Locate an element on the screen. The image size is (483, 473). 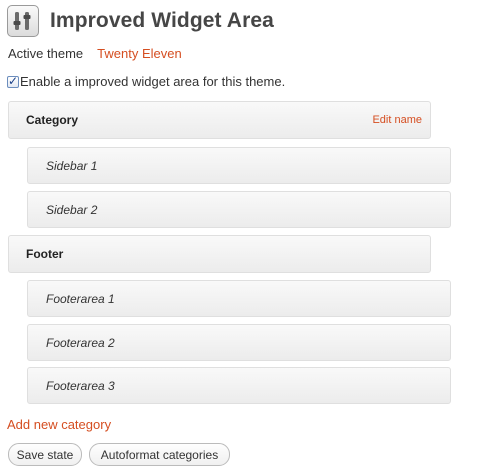
widget-area-name: Sidebar 1 is located at coordinates (72, 165).